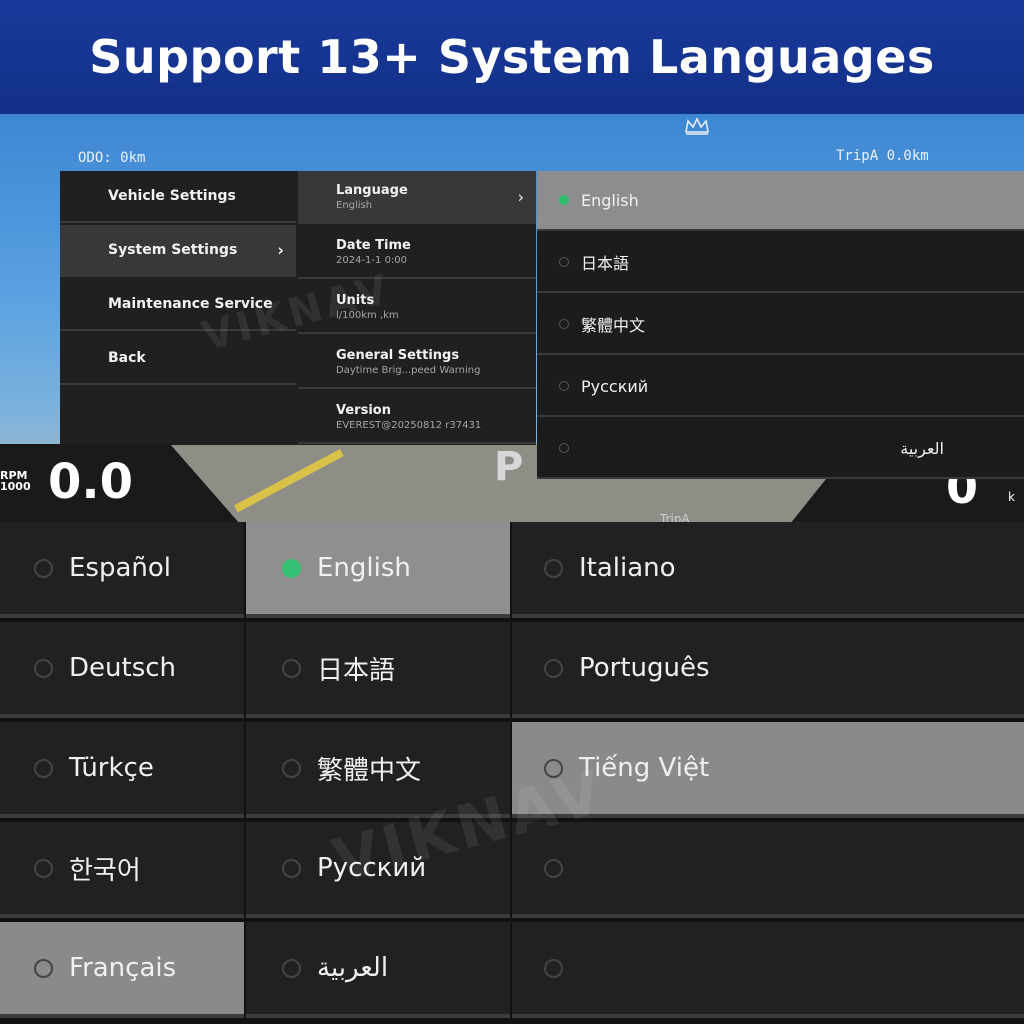  What do you see at coordinates (417, 252) in the screenshot?
I see `setting-date-time: Date Time 2024-1-1 0:00` at bounding box center [417, 252].